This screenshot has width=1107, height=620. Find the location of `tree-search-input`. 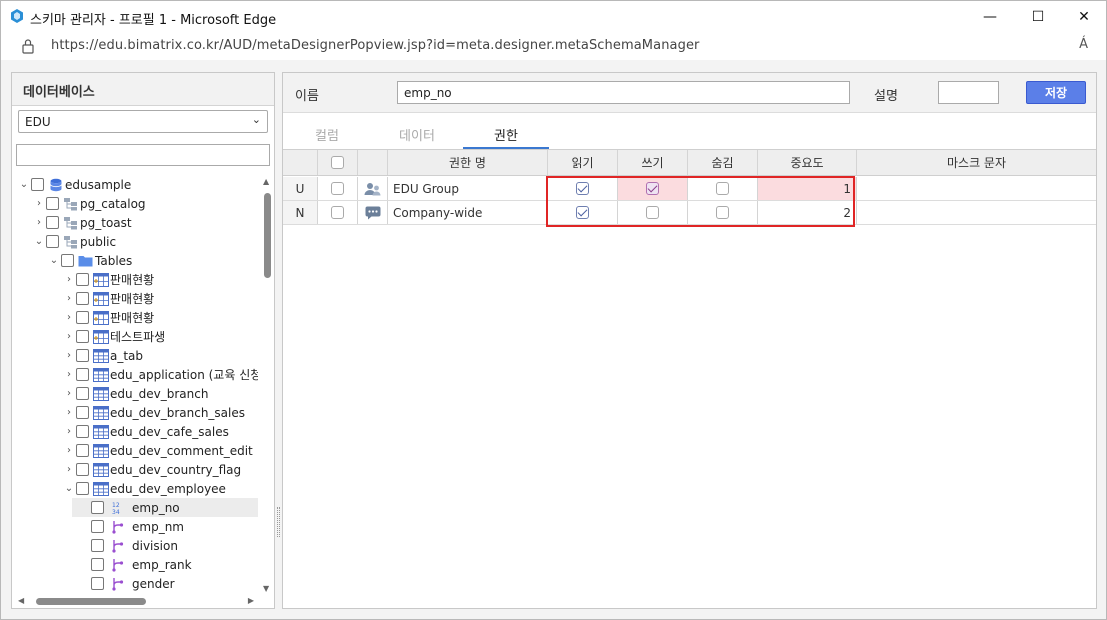

tree-search-input is located at coordinates (143, 155).